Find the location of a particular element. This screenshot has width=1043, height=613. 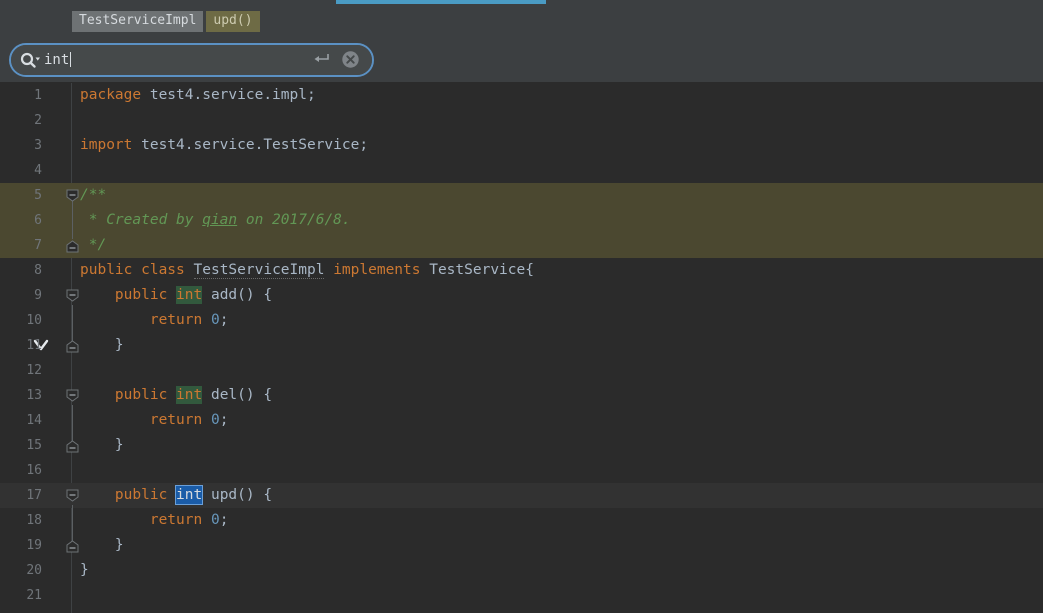

code-token: TestServiceImpl is located at coordinates (259, 270).